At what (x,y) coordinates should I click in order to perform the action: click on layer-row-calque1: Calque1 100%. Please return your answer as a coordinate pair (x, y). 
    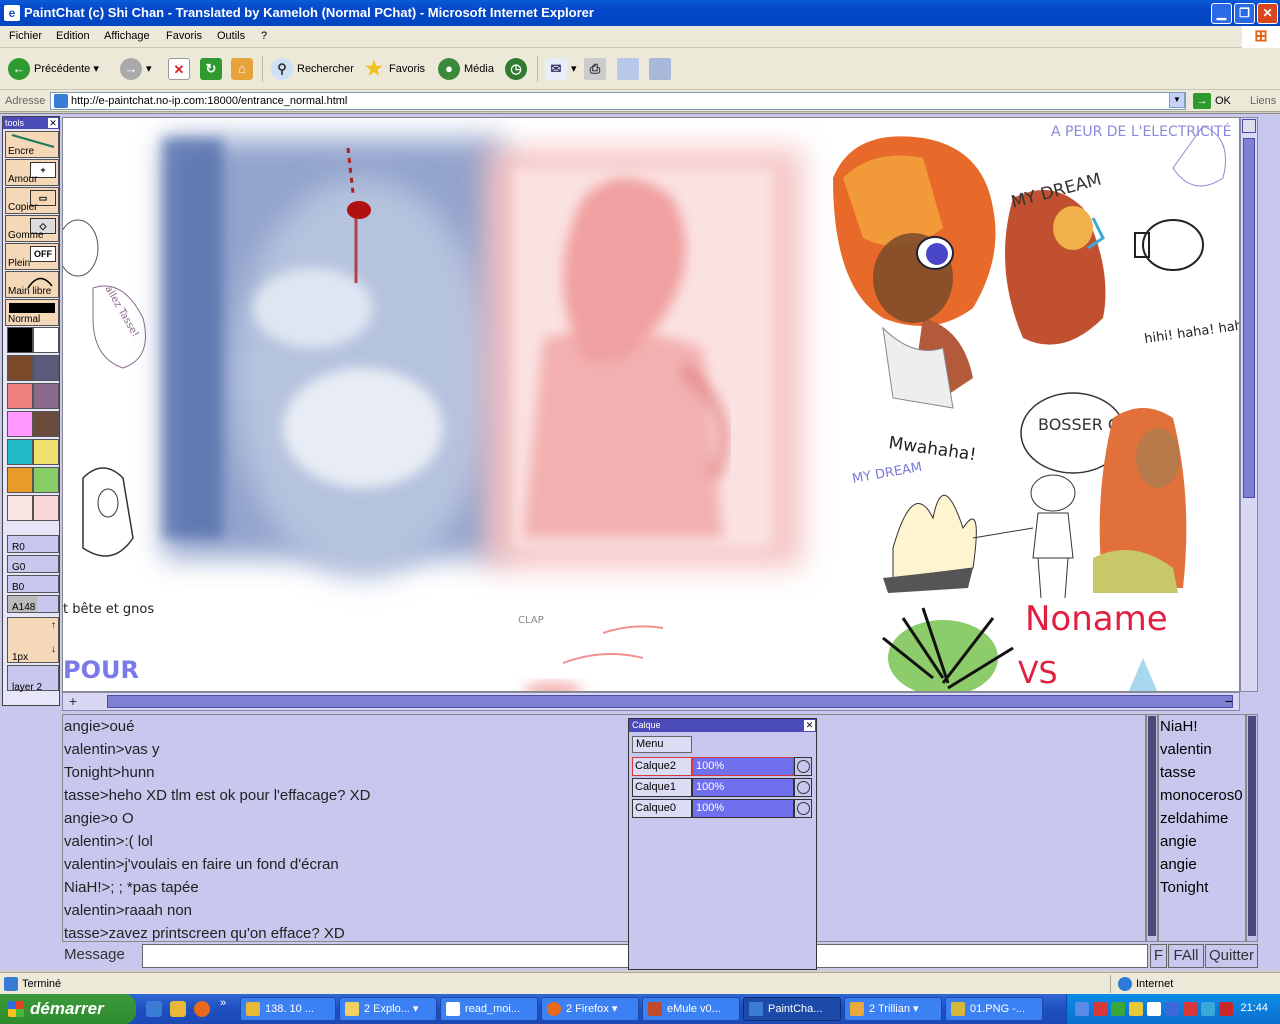
    Looking at the image, I should click on (722, 787).